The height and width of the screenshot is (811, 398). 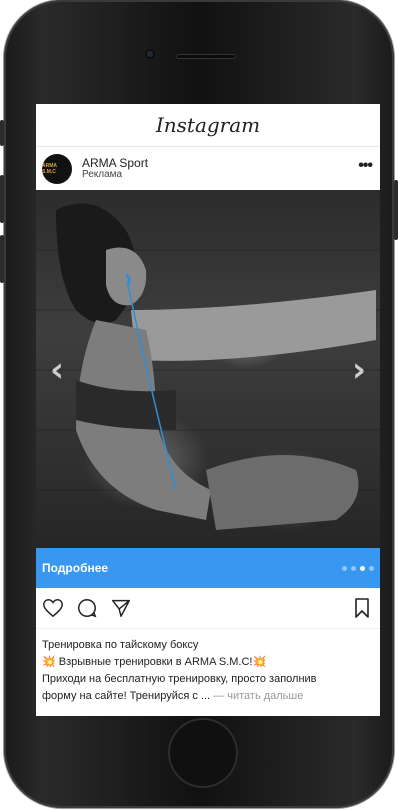 What do you see at coordinates (2, 259) in the screenshot?
I see `volume-down-button` at bounding box center [2, 259].